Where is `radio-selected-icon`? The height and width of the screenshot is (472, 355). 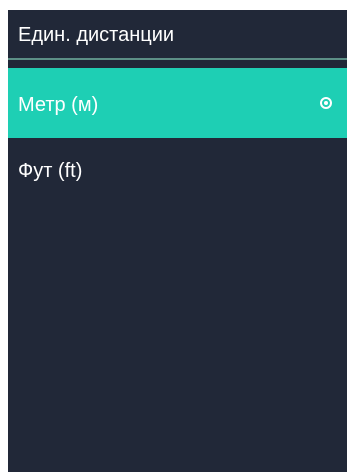
radio-selected-icon is located at coordinates (326, 103).